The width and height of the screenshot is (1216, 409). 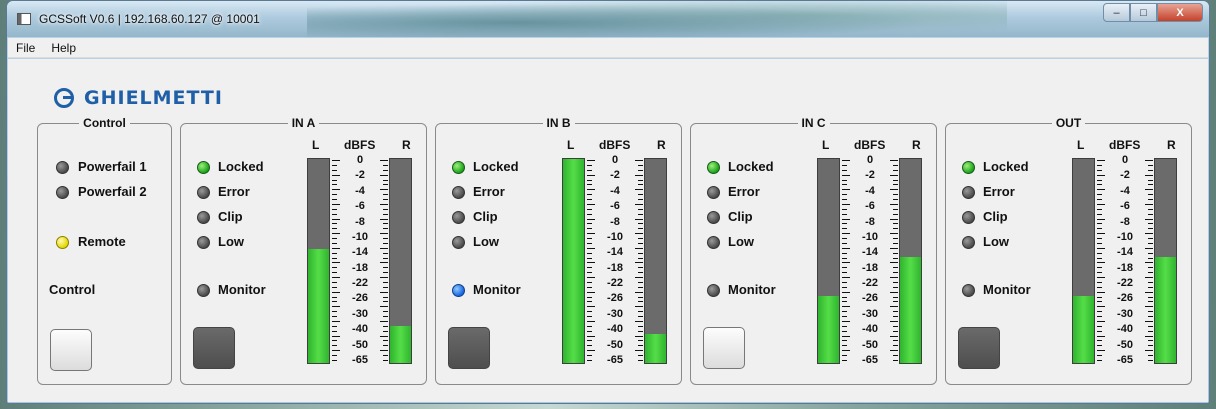 What do you see at coordinates (1125, 360) in the screenshot?
I see `scale-label: -65` at bounding box center [1125, 360].